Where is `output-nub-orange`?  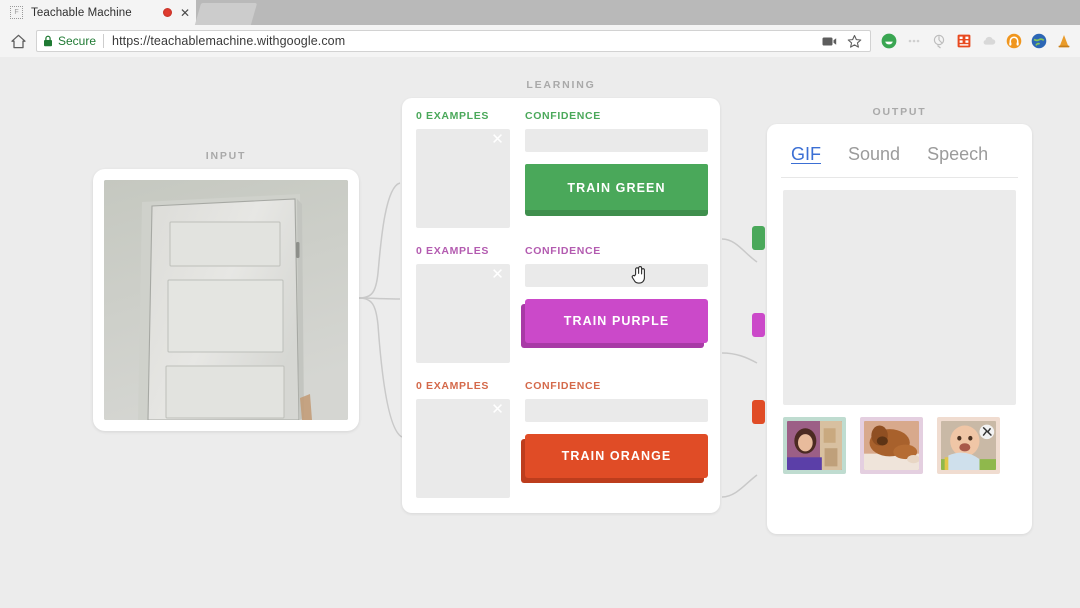 output-nub-orange is located at coordinates (758, 412).